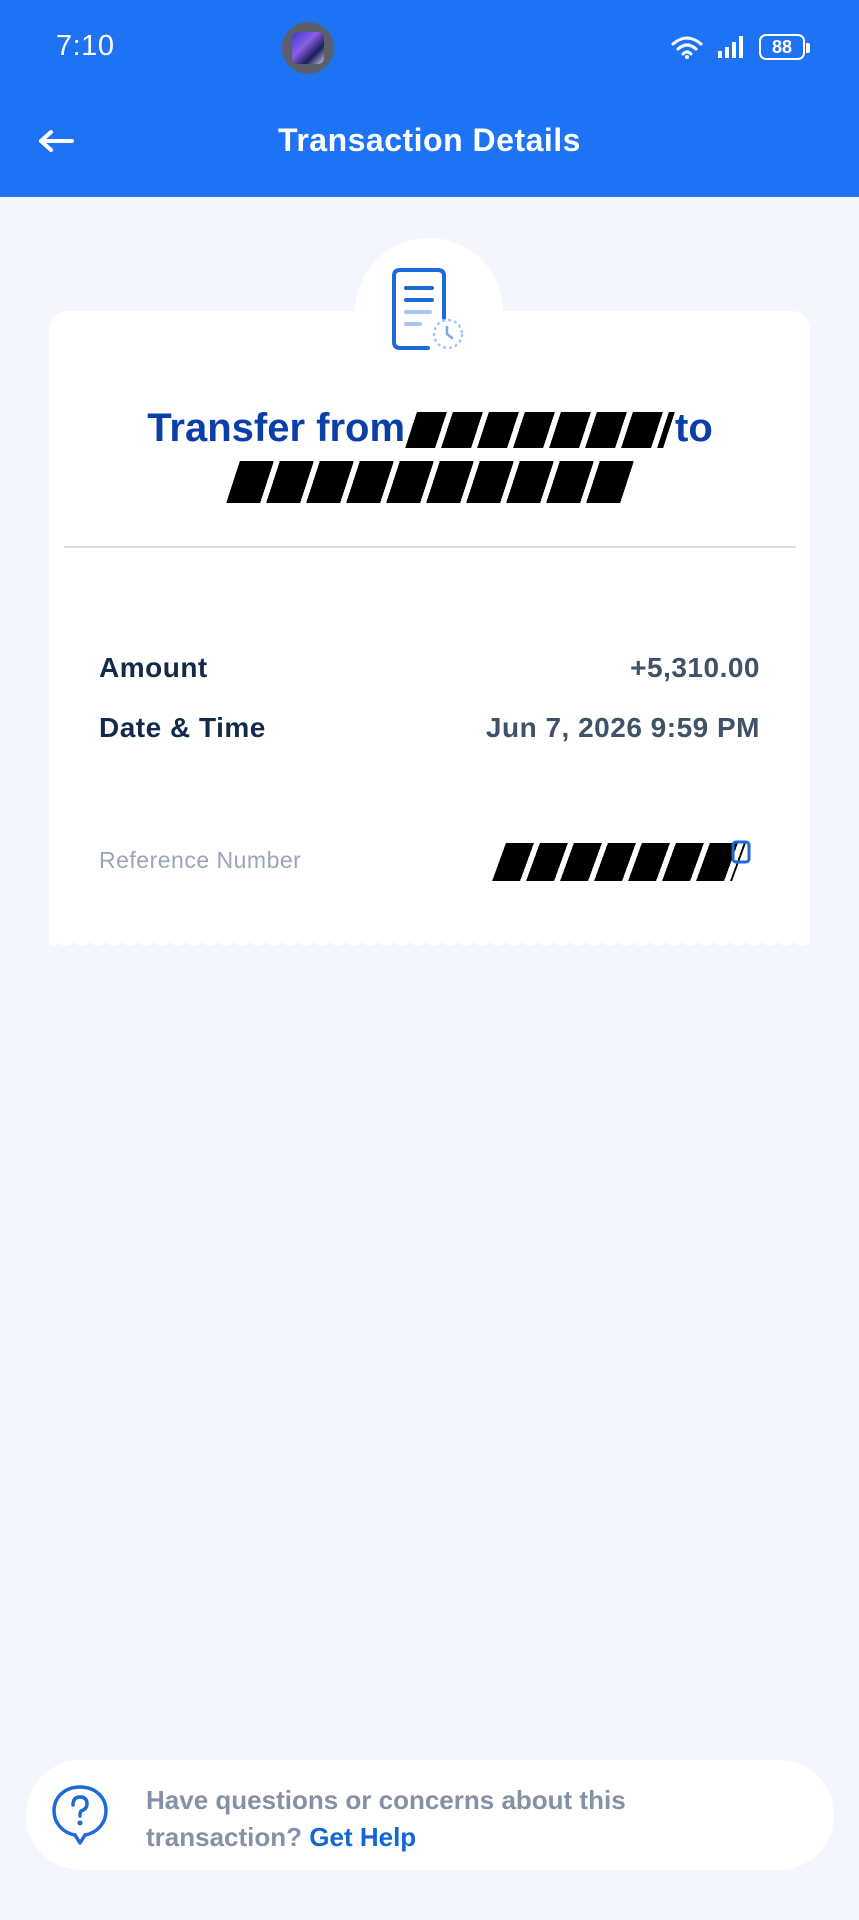 This screenshot has width=859, height=1920. What do you see at coordinates (540, 430) in the screenshot?
I see `redacted-source` at bounding box center [540, 430].